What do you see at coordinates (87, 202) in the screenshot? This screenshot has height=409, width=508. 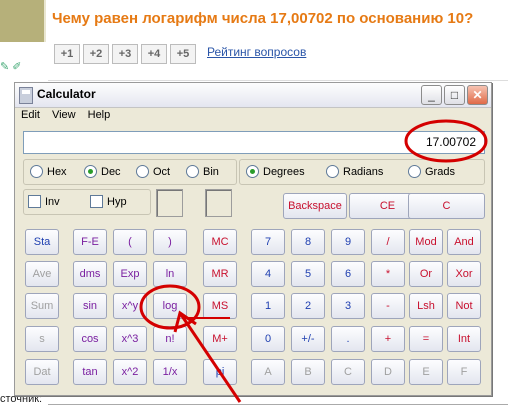 I see `inv-hyp-group: Inv Hyp` at bounding box center [87, 202].